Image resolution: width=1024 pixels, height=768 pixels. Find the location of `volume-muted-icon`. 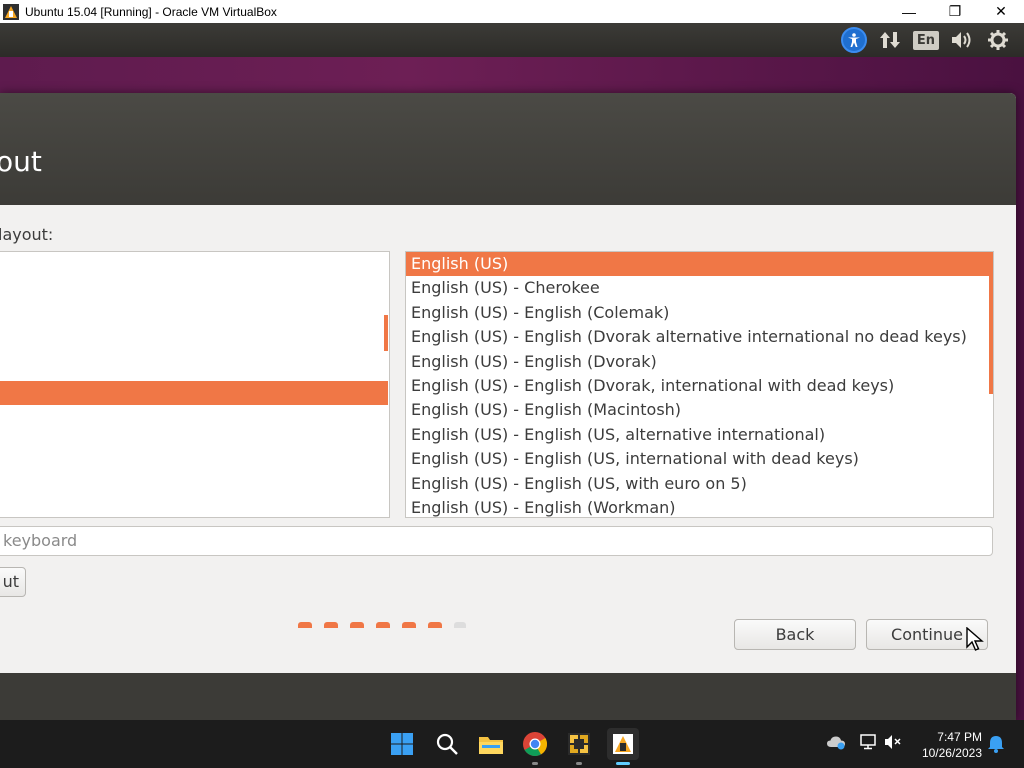

volume-muted-icon is located at coordinates (893, 744).